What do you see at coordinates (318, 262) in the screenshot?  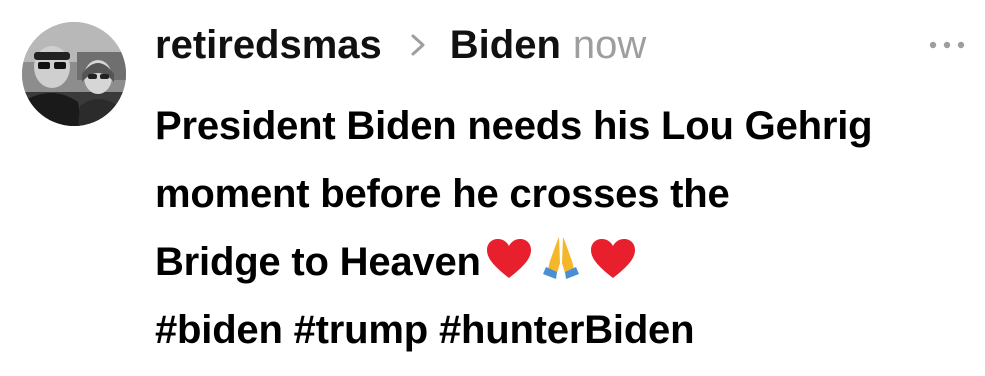 I see `post-text-line: Bridge to Heaven` at bounding box center [318, 262].